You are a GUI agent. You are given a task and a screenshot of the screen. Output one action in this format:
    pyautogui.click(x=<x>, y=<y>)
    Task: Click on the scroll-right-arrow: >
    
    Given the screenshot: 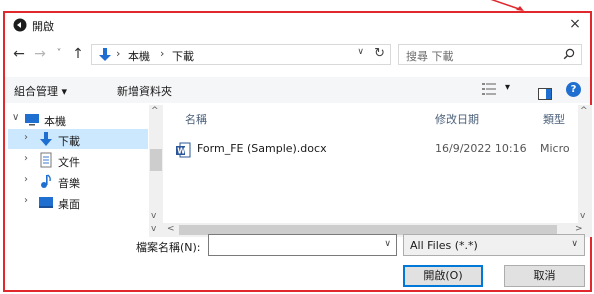 What is the action you would take?
    pyautogui.click(x=579, y=229)
    